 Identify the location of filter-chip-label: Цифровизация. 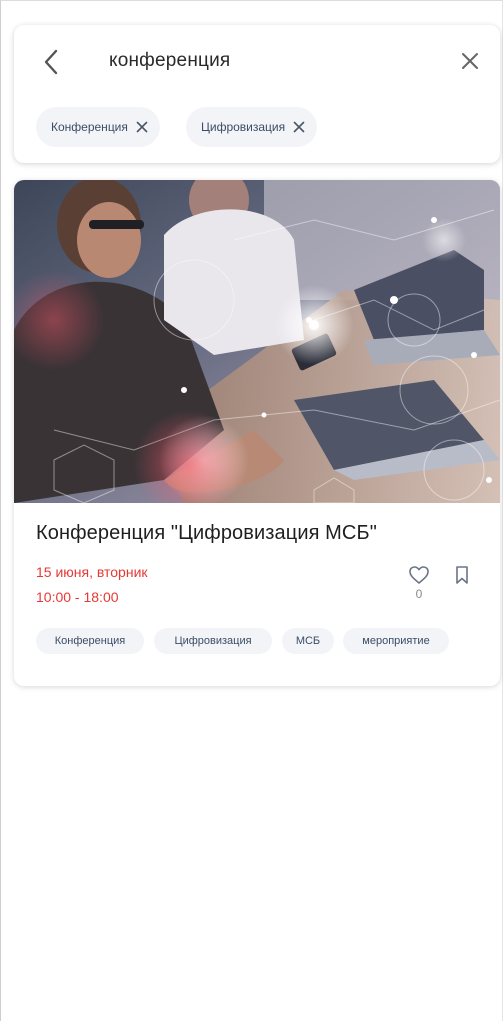
(243, 127).